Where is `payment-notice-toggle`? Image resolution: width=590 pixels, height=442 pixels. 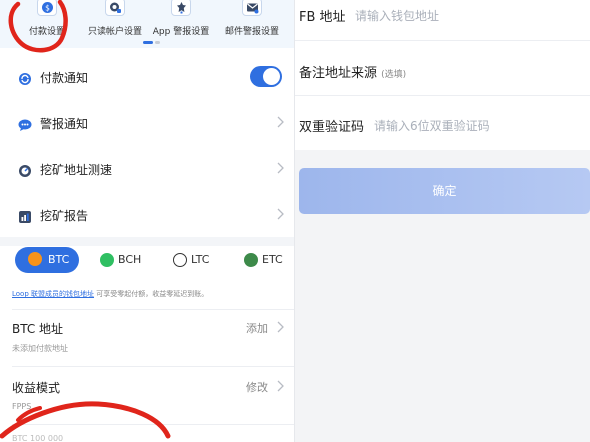 payment-notice-toggle is located at coordinates (266, 76).